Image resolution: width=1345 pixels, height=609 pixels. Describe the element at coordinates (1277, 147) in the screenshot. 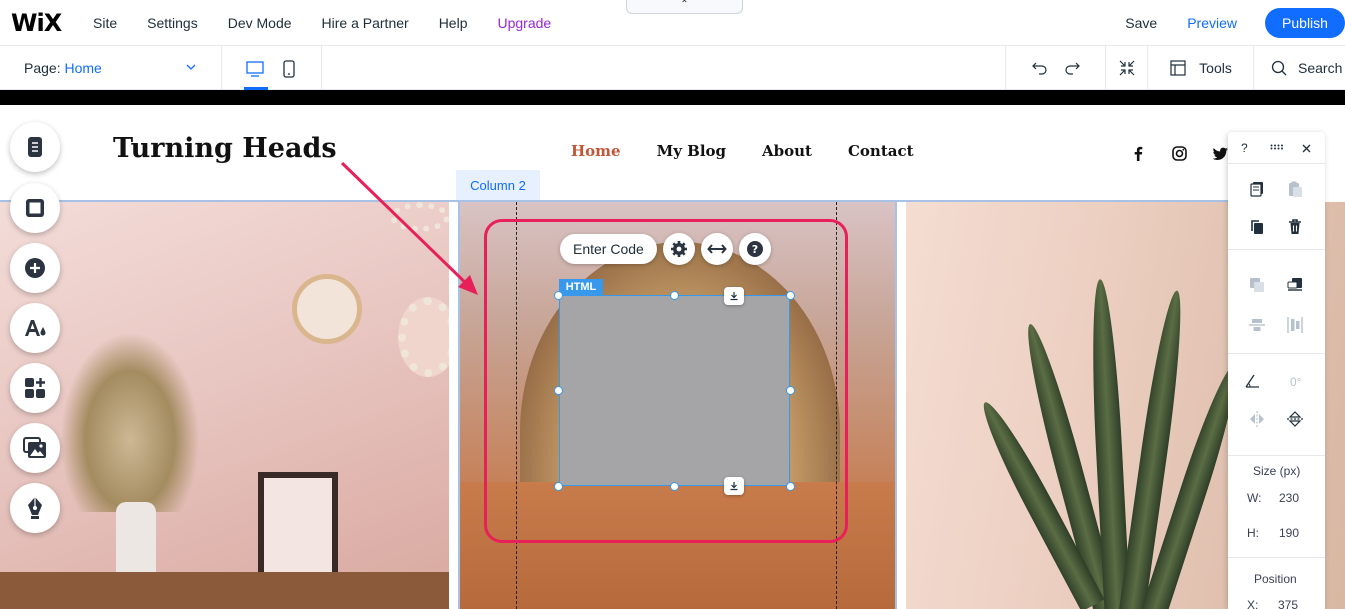

I see `drag-handle-icon` at that location.